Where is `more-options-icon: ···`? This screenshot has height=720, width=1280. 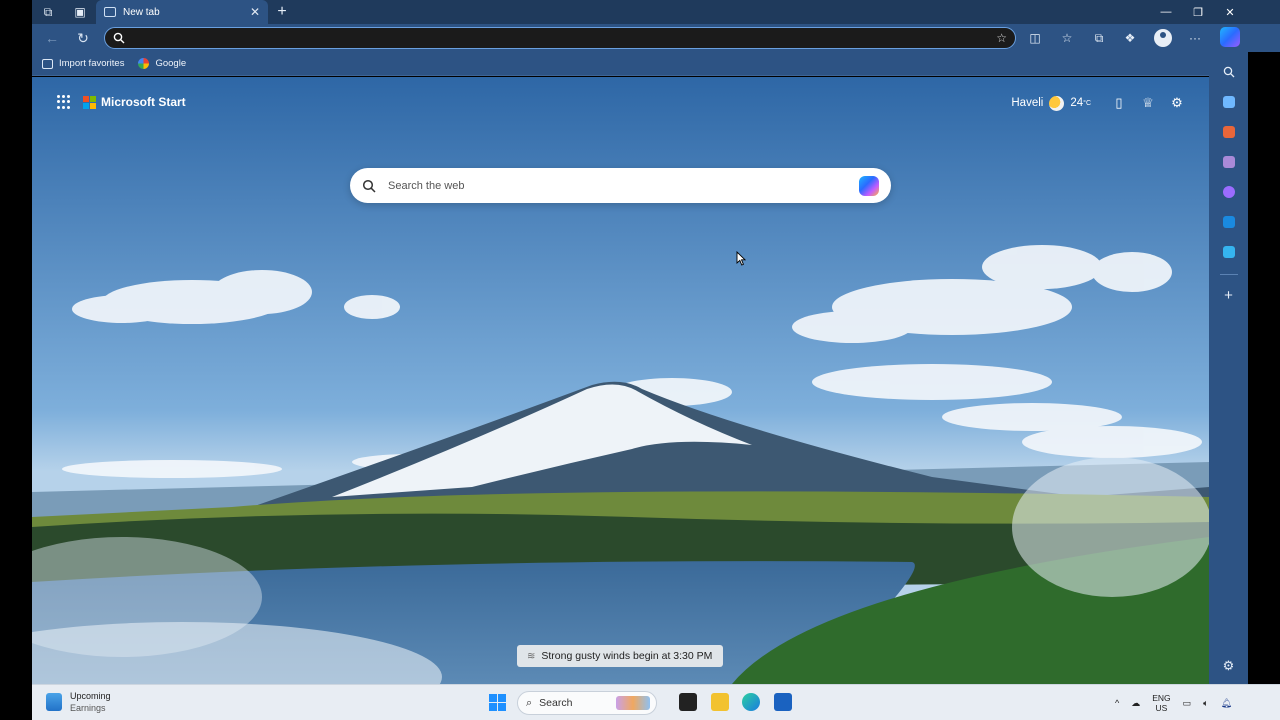
more-options-icon: ··· is located at coordinates (1195, 38).